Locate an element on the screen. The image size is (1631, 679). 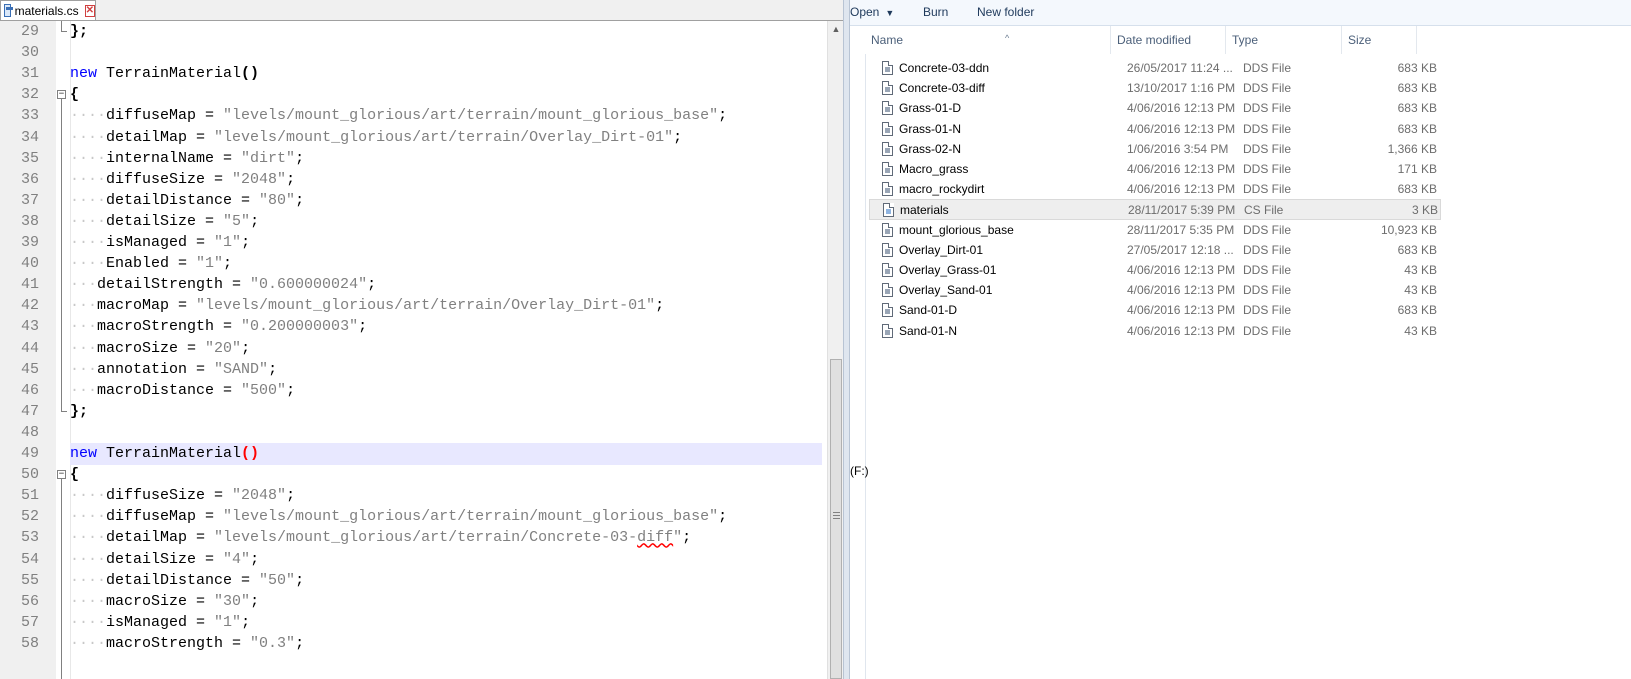
code-token: "80" is located at coordinates (277, 200).